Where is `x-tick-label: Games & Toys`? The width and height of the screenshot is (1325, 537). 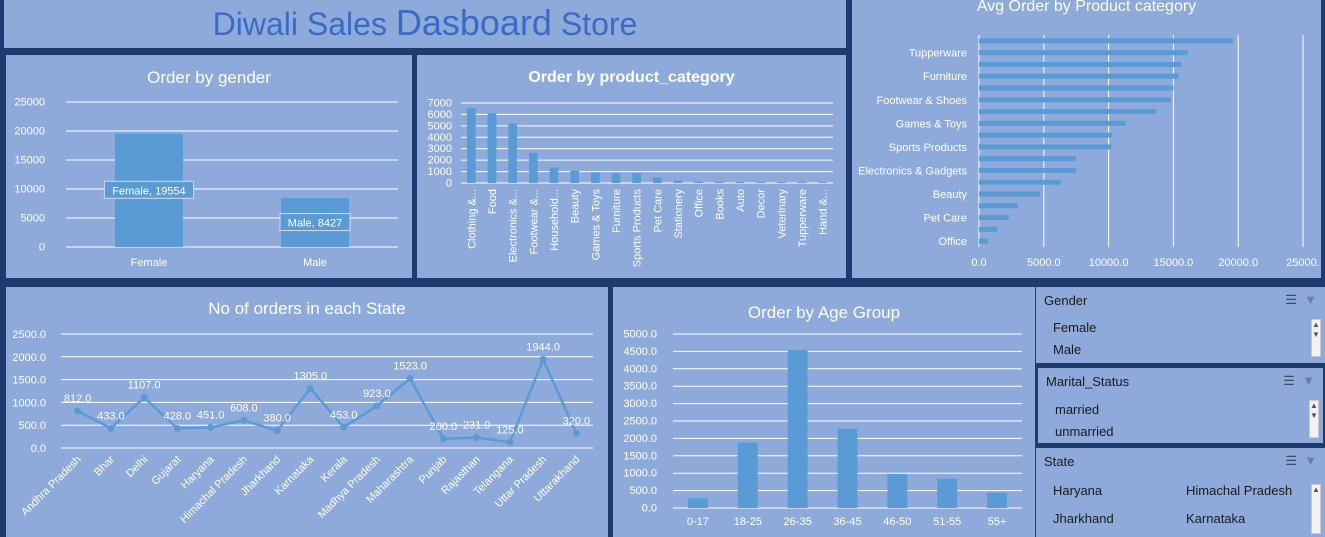 x-tick-label: Games & Toys is located at coordinates (596, 225).